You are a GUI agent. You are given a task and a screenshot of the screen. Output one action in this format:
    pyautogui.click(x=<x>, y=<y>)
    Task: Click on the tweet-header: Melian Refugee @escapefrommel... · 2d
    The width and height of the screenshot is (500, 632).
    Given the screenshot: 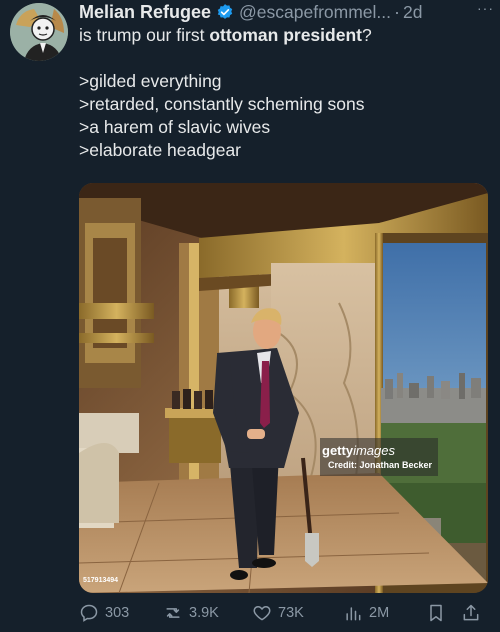 What is the action you would take?
    pyautogui.click(x=289, y=12)
    